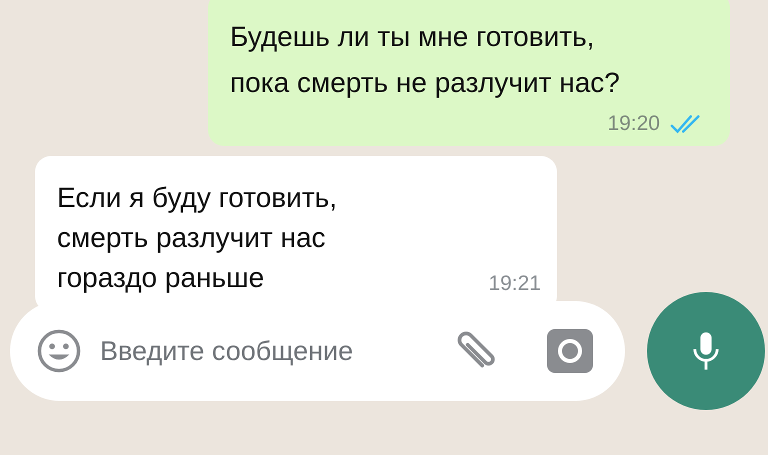 This screenshot has width=768, height=455. What do you see at coordinates (514, 284) in the screenshot?
I see `message-time: 19:21` at bounding box center [514, 284].